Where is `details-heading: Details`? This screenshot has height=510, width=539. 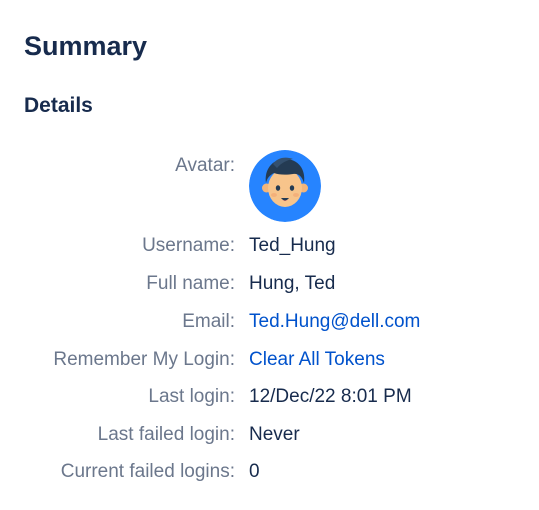 details-heading: Details is located at coordinates (58, 105).